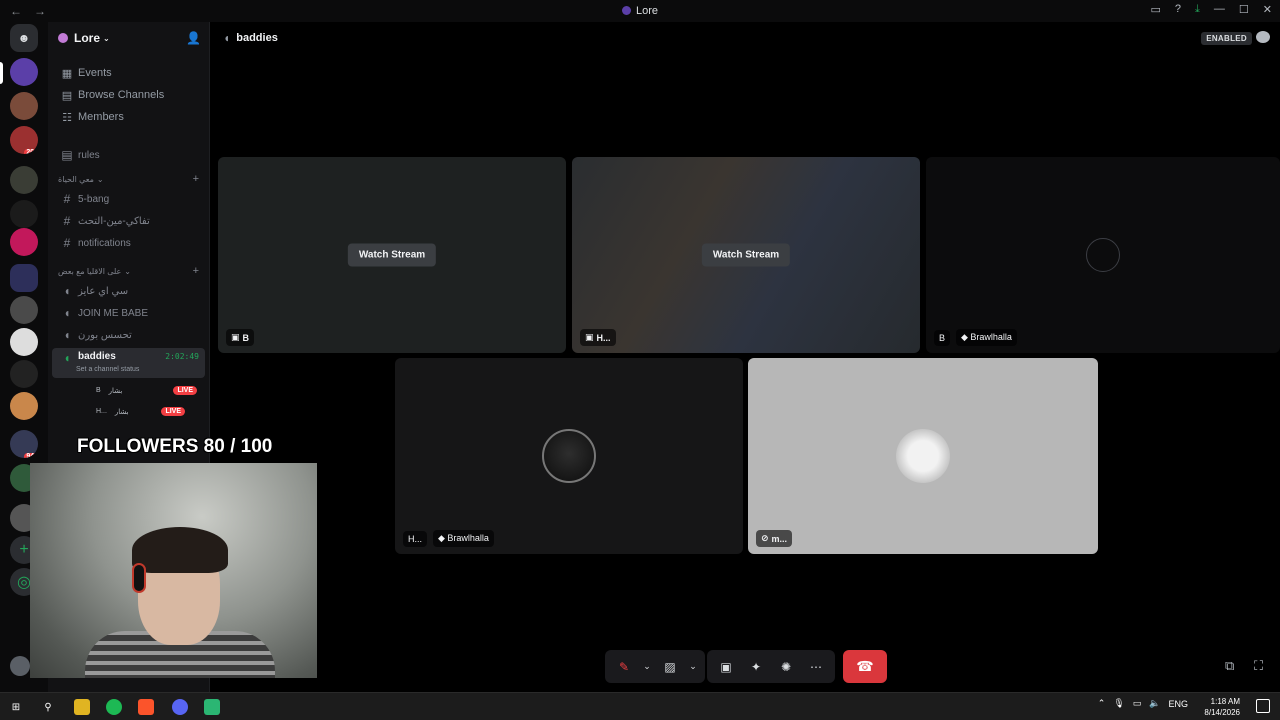  I want to click on user-avatar-bottom, so click(20, 666).